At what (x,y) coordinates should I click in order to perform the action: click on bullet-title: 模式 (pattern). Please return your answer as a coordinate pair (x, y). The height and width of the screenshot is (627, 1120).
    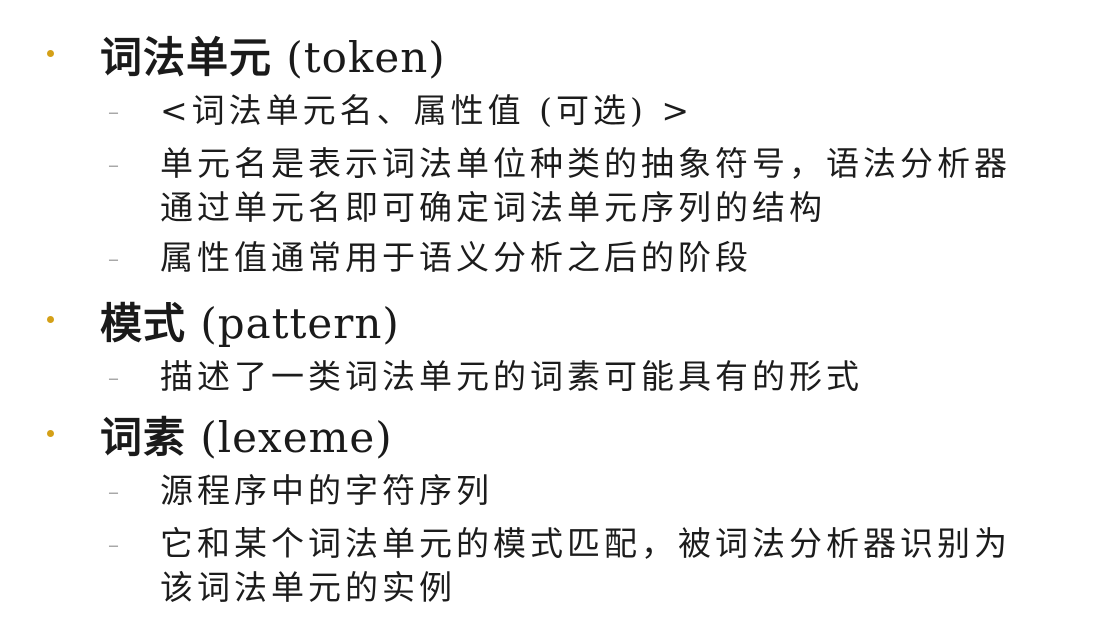
    Looking at the image, I should click on (250, 320).